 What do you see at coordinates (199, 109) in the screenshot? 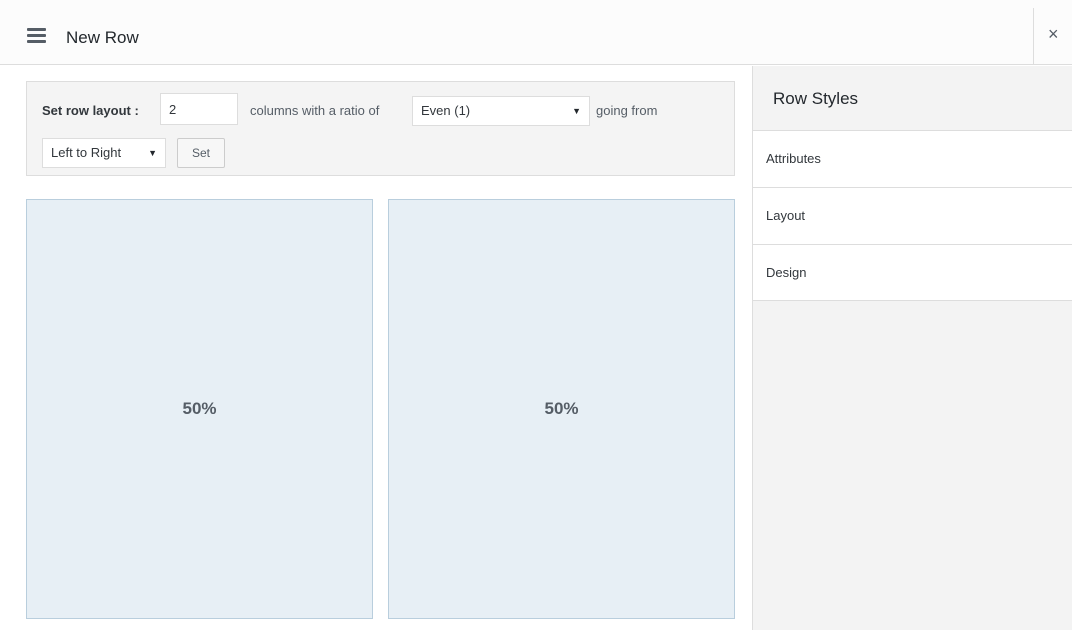
I see `columns-input` at bounding box center [199, 109].